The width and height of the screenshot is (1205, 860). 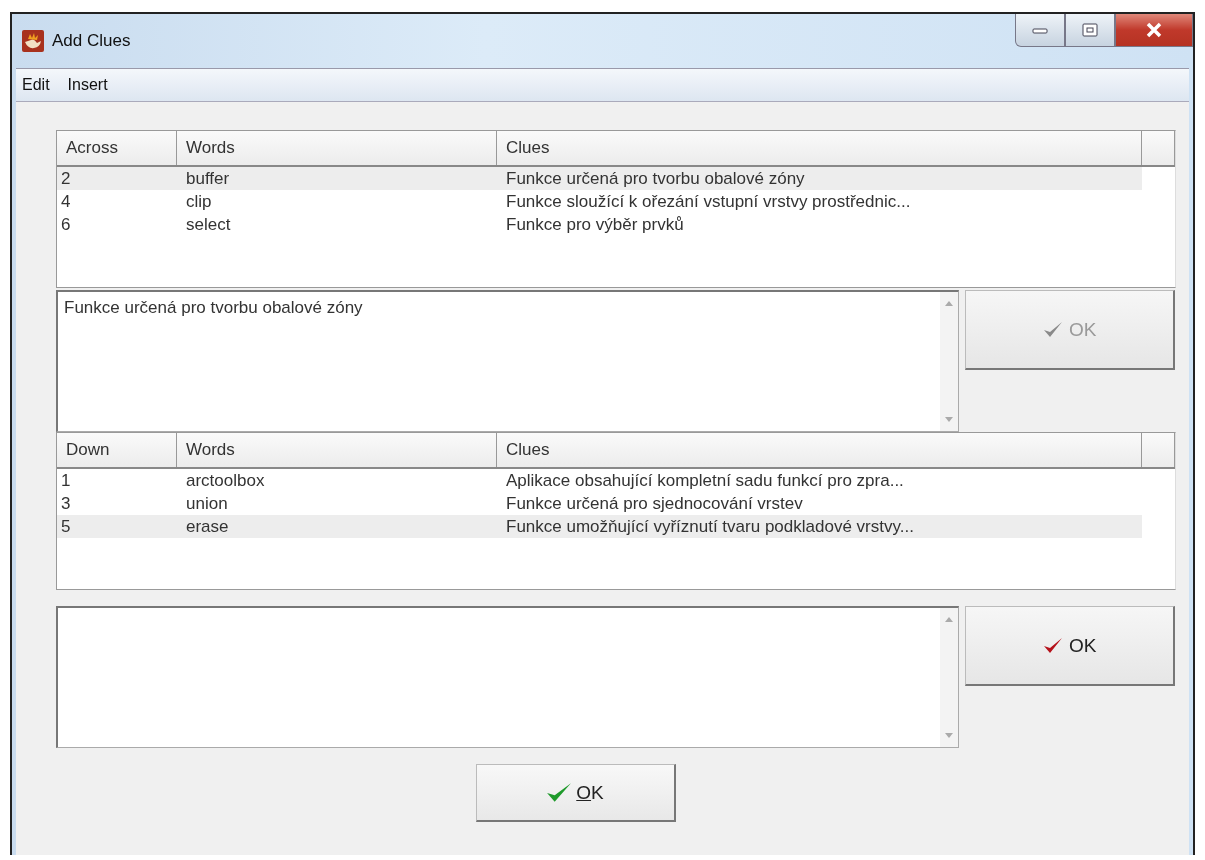 What do you see at coordinates (33, 41) in the screenshot?
I see `hand-icon` at bounding box center [33, 41].